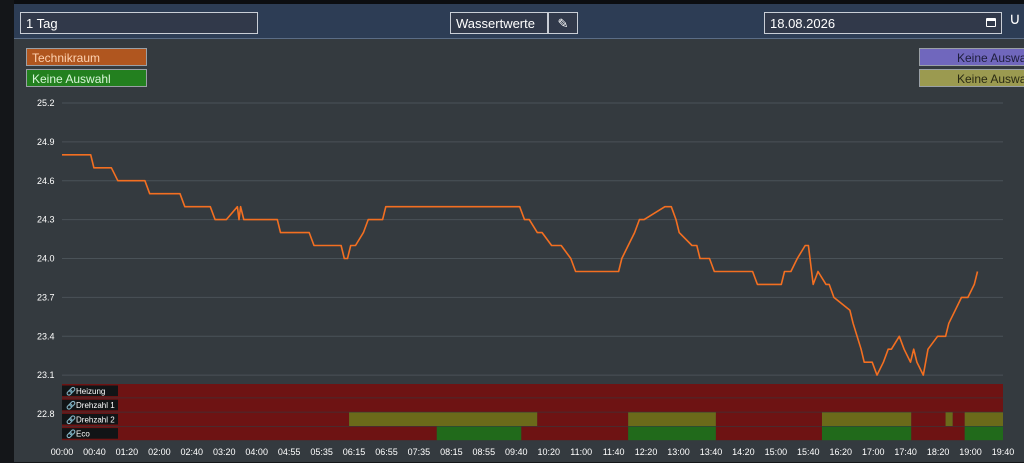 This screenshot has height=463, width=1024. What do you see at coordinates (46, 414) in the screenshot?
I see `y-tick-label: 22.8` at bounding box center [46, 414].